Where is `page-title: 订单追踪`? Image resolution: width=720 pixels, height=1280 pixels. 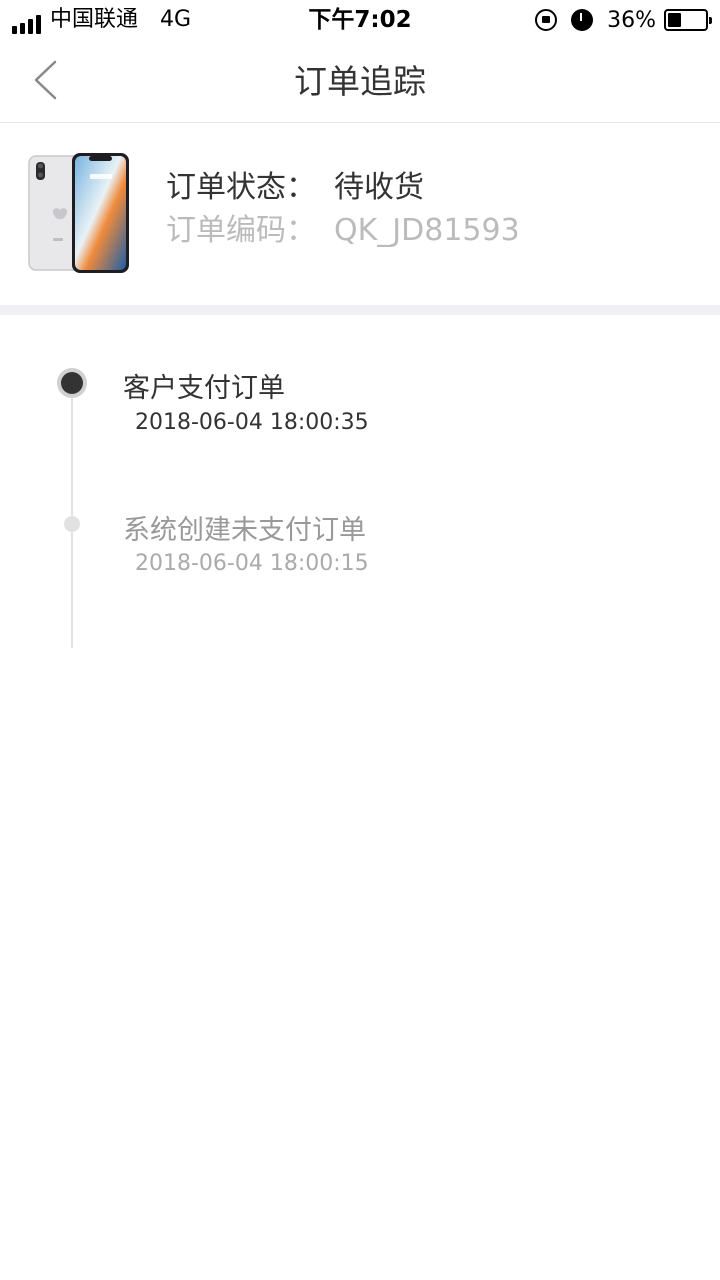
page-title: 订单追踪 is located at coordinates (360, 81).